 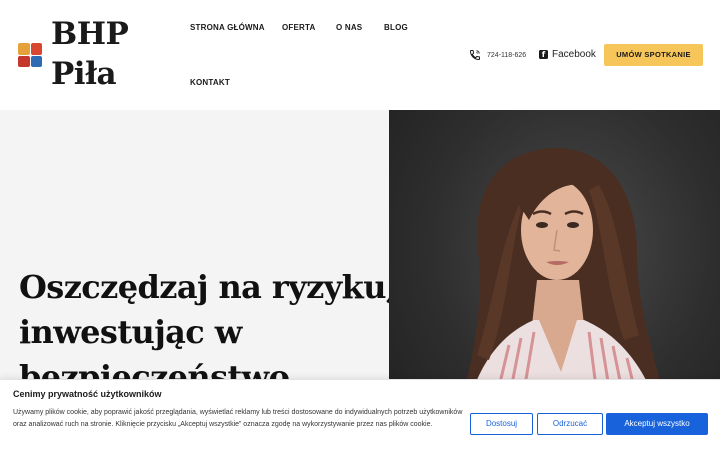 I want to click on nav-item-about: O NAS, so click(x=349, y=27).